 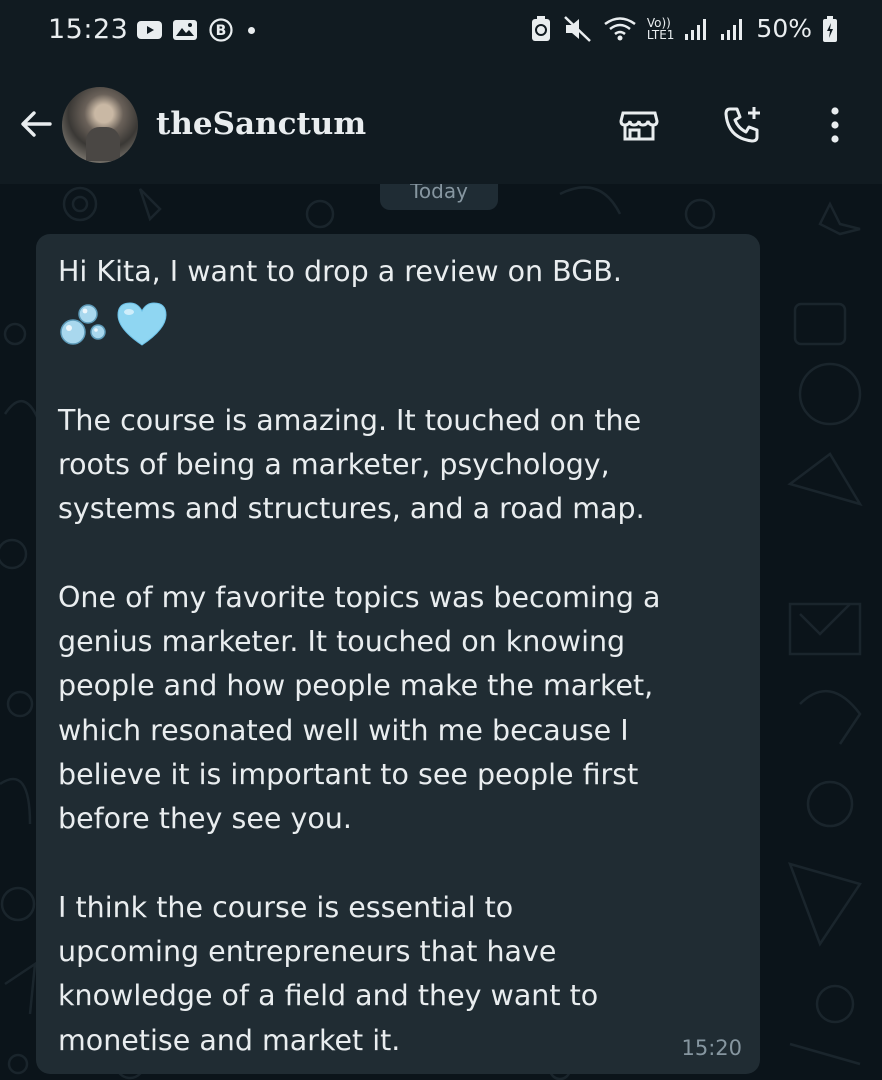 I want to click on message-line: monetise and market it., so click(x=229, y=1040).